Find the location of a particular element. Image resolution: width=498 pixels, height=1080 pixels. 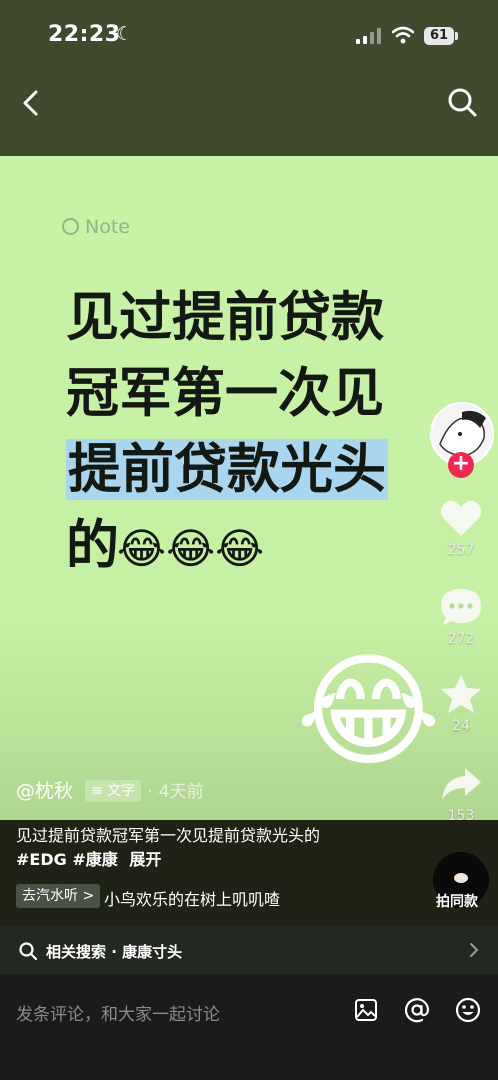

circle-icon is located at coordinates (70, 226).